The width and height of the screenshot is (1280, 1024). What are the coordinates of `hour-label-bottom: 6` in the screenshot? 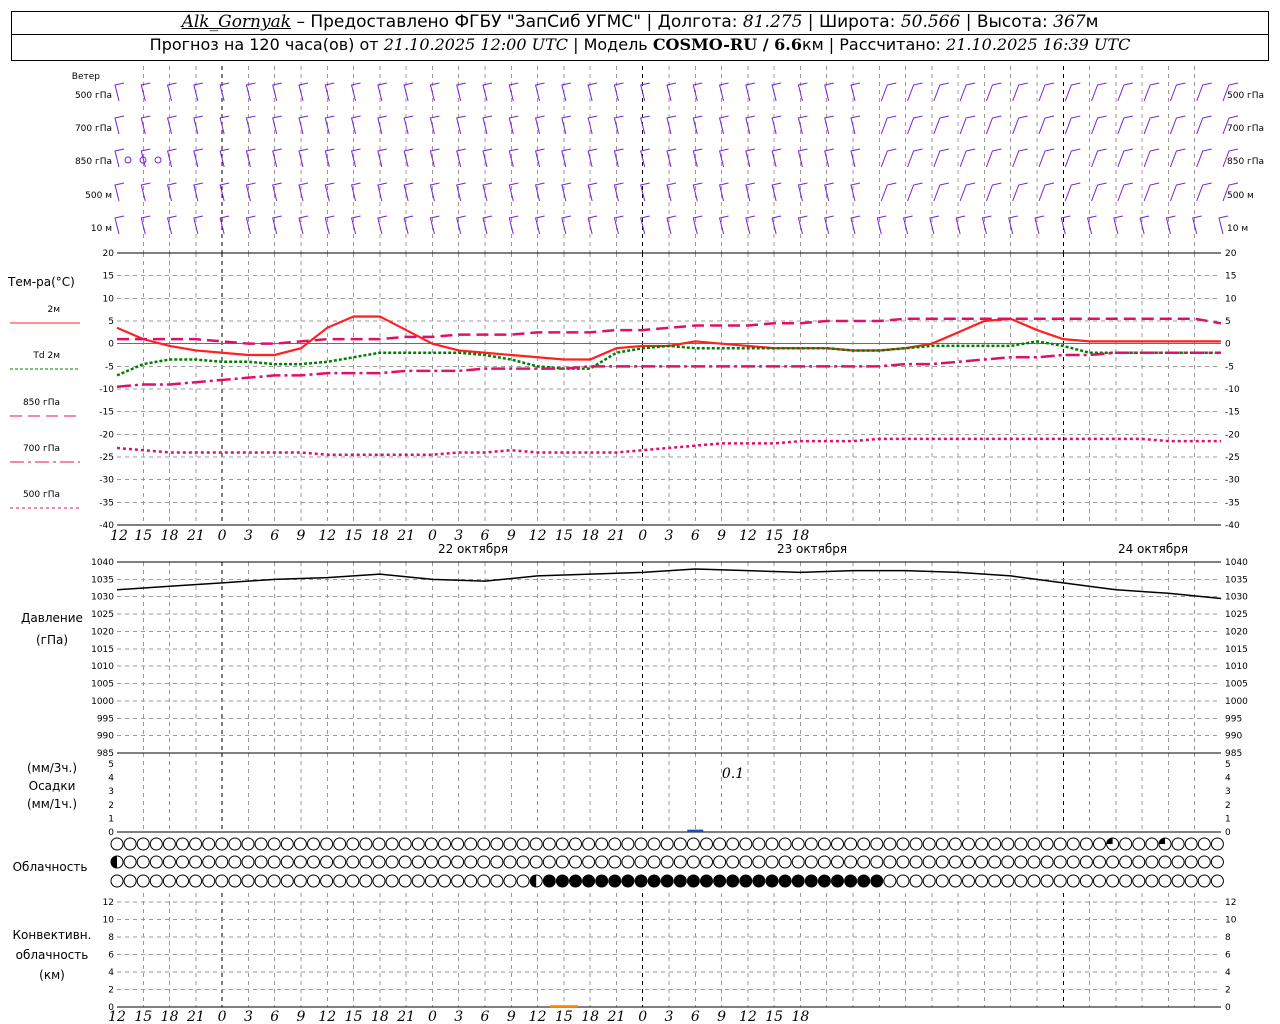 It's located at (274, 1016).